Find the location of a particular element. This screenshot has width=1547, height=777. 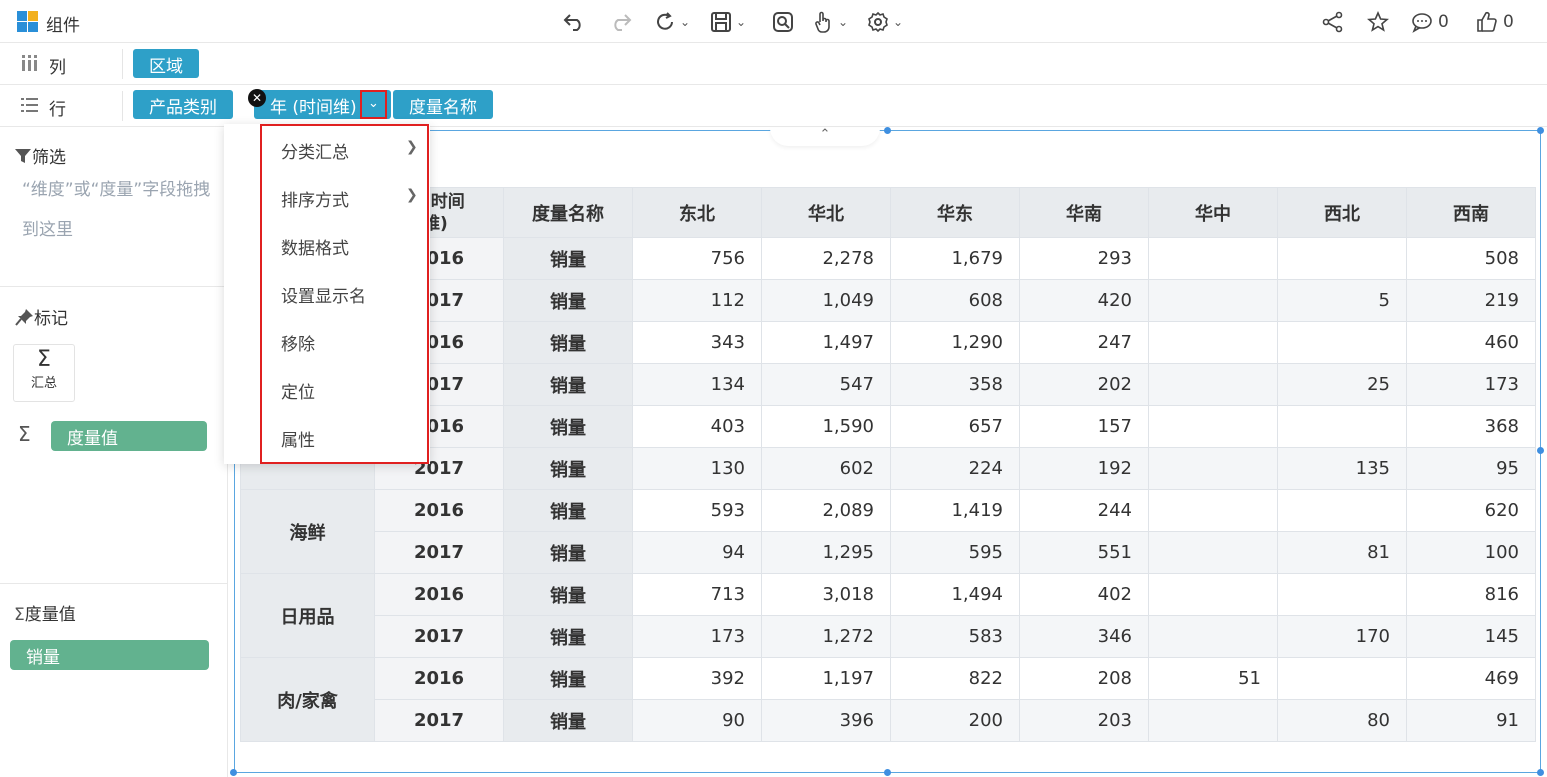

value-cell: 1,049 is located at coordinates (826, 300).